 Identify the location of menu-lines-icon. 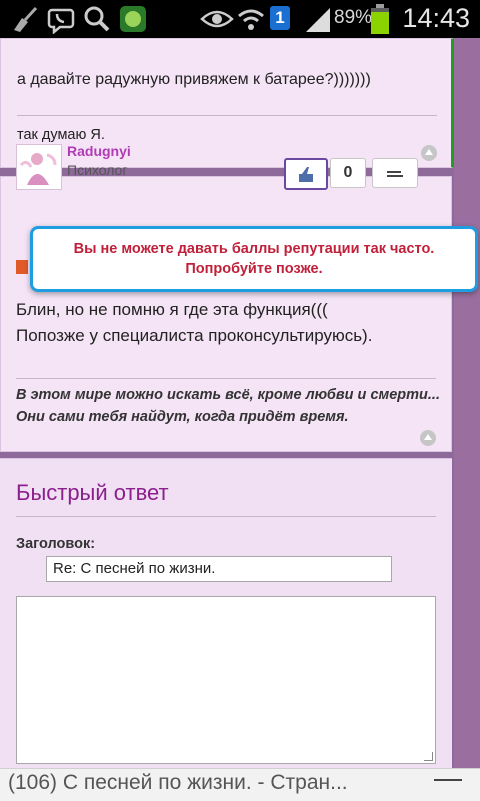
(395, 174).